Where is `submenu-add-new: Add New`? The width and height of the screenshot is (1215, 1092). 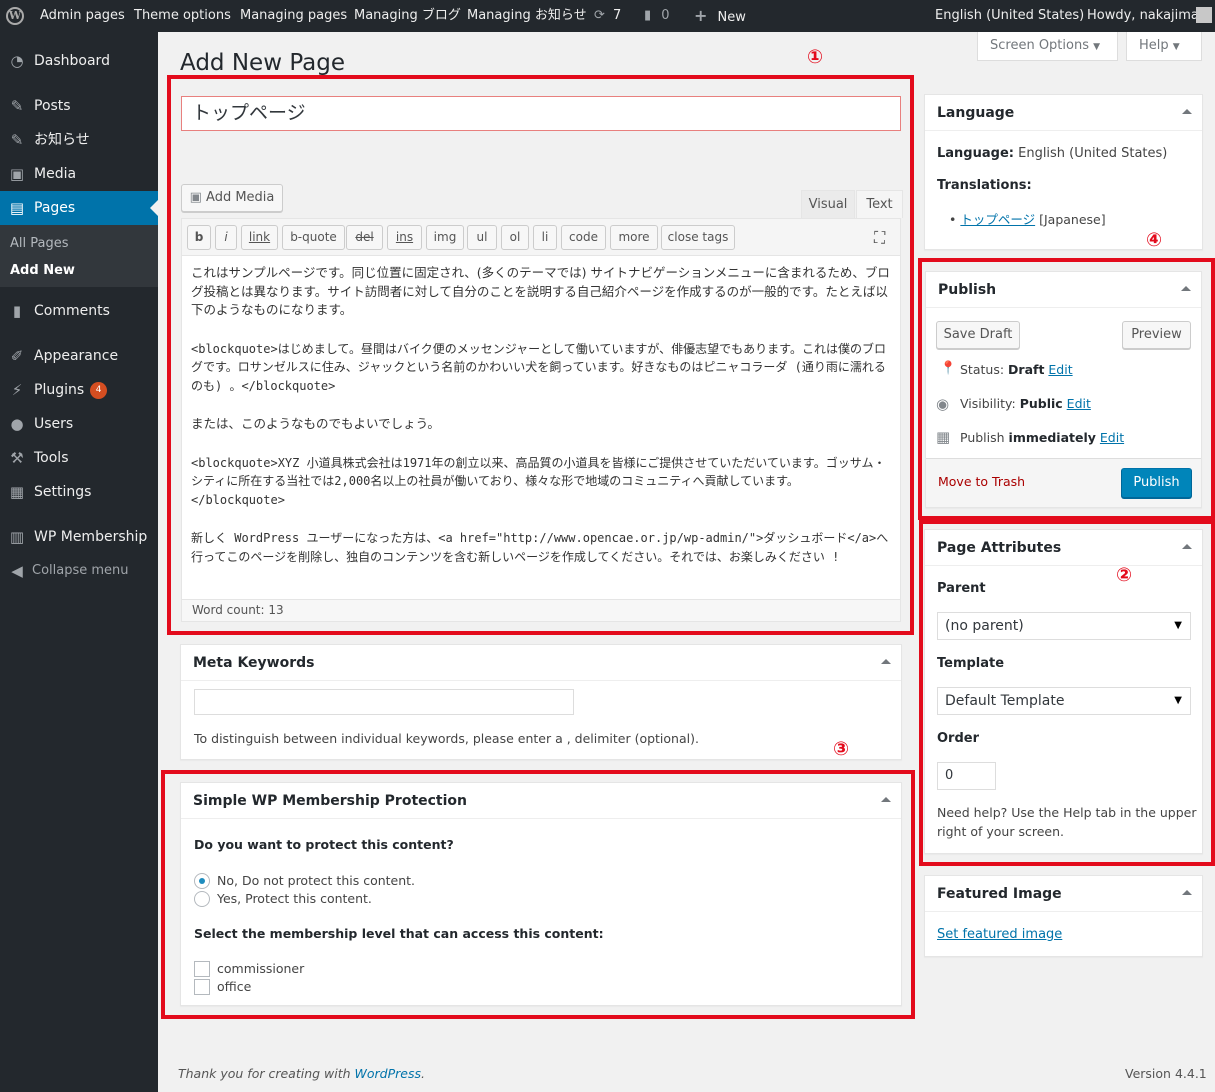 submenu-add-new: Add New is located at coordinates (42, 270).